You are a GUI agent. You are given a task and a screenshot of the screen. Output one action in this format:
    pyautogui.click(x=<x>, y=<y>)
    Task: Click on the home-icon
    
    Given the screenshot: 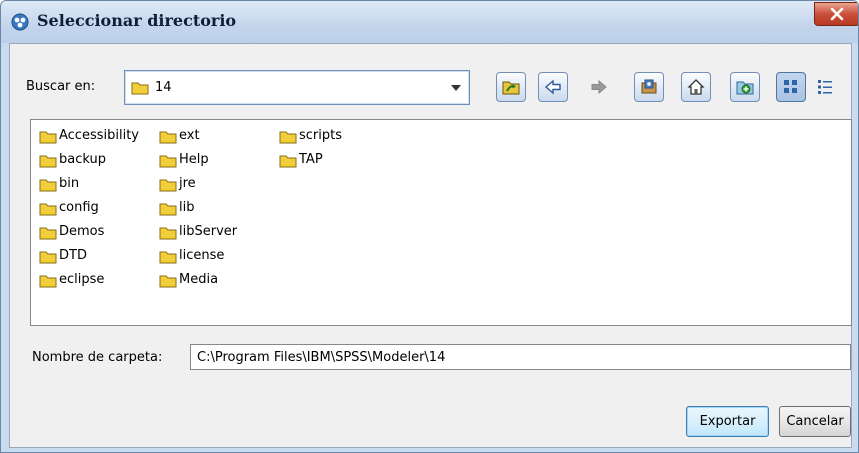 What is the action you would take?
    pyautogui.click(x=696, y=87)
    